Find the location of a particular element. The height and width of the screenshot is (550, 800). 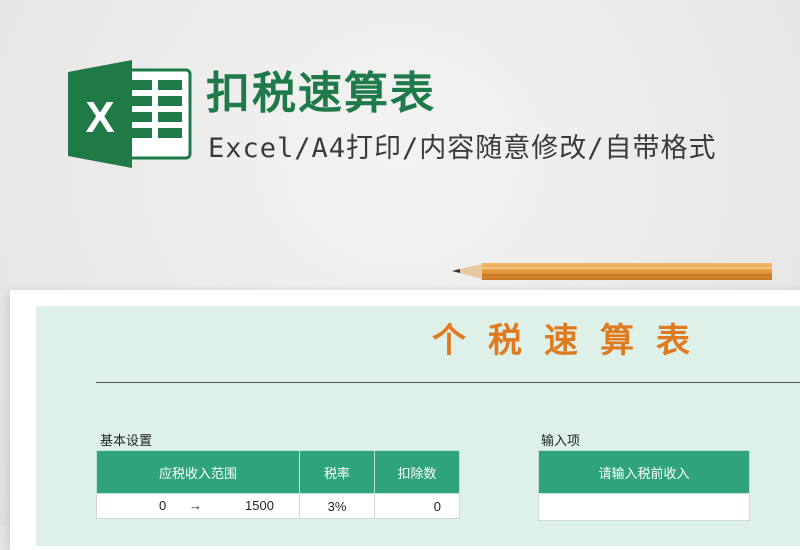

table-header-row: 应税收入范围 税率 扣除数 is located at coordinates (278, 472).